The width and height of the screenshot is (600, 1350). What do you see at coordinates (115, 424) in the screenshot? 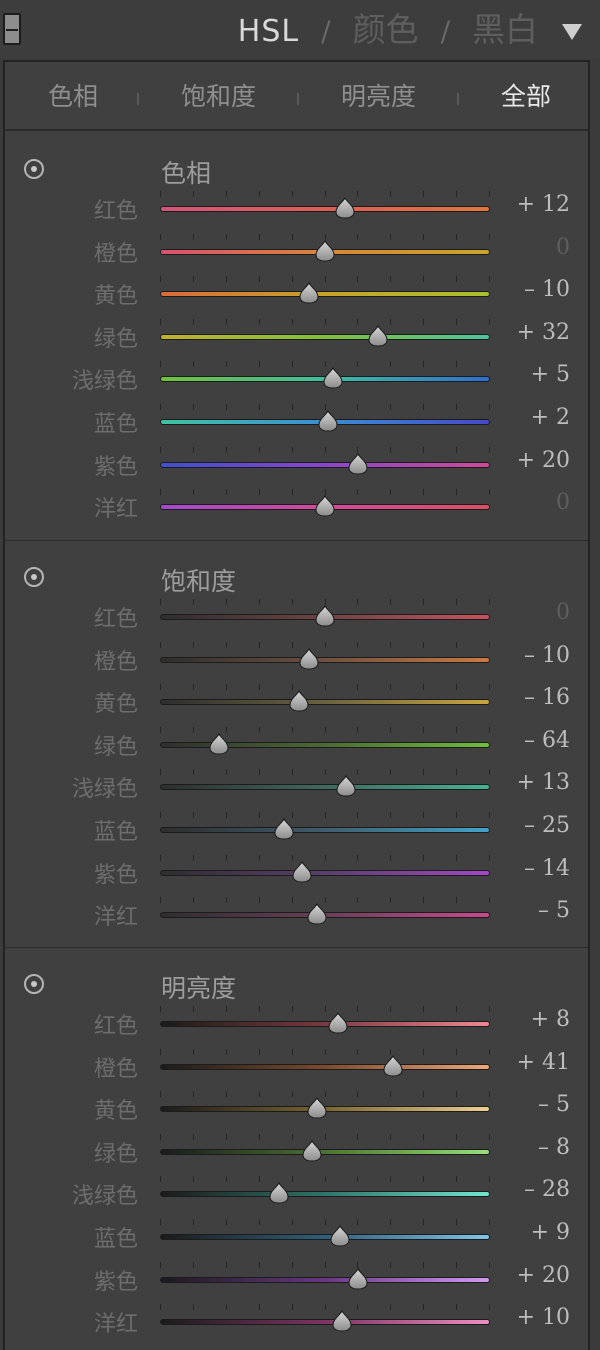
I see `slider-label: 蓝色` at bounding box center [115, 424].